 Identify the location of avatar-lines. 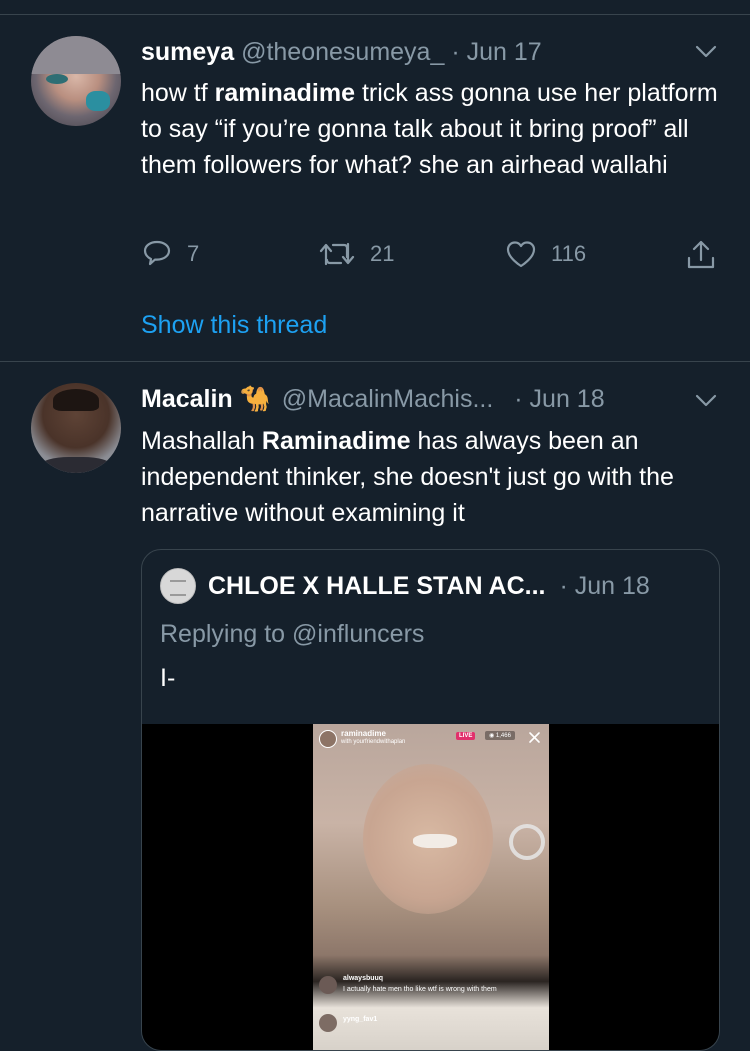
(178, 588).